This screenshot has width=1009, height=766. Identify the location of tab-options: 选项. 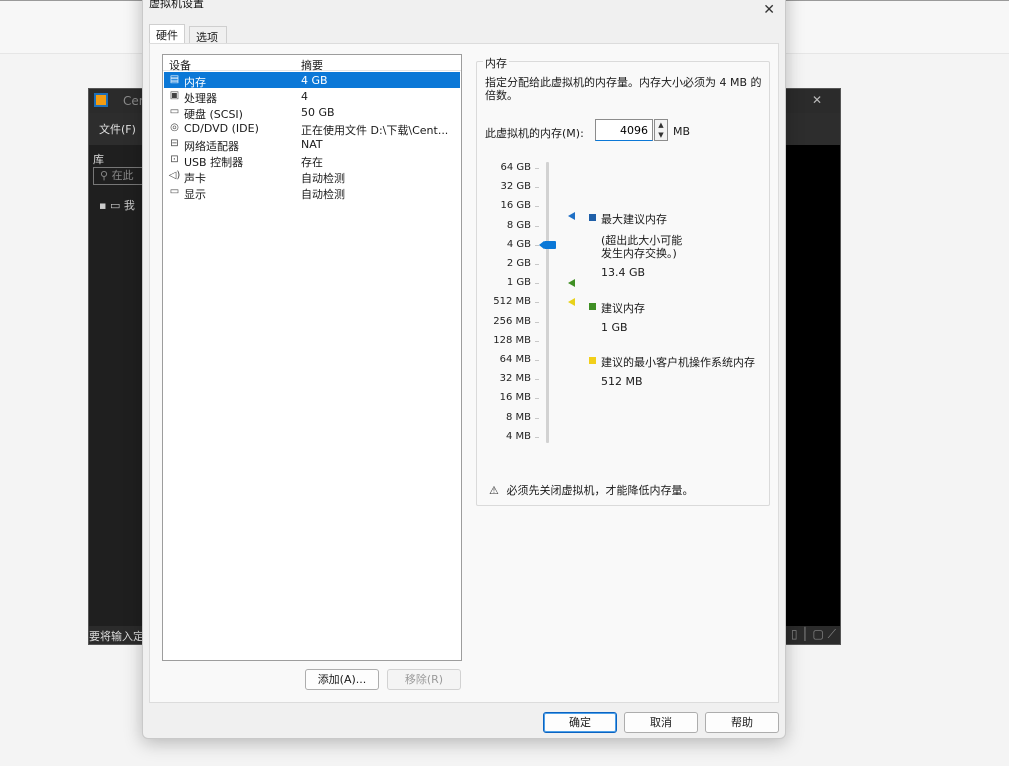
(208, 35).